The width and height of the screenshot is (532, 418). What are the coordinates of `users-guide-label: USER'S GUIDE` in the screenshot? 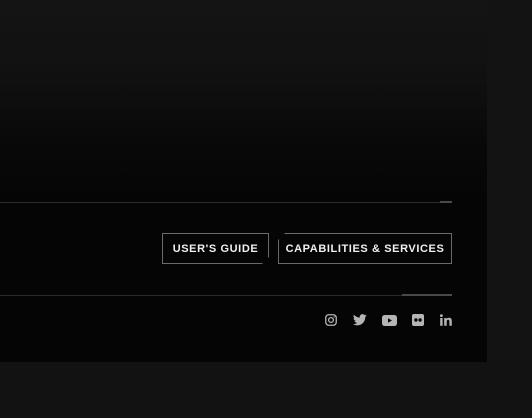 It's located at (215, 248).